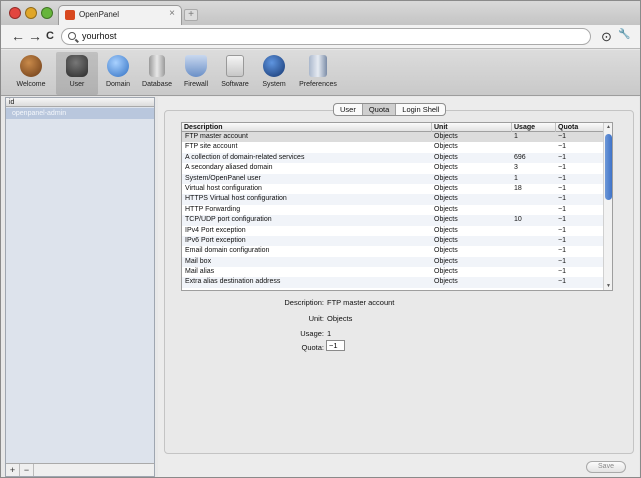  Describe the element at coordinates (393, 241) in the screenshot. I see `table-row: IPv6 Port exception Objects −1` at that location.